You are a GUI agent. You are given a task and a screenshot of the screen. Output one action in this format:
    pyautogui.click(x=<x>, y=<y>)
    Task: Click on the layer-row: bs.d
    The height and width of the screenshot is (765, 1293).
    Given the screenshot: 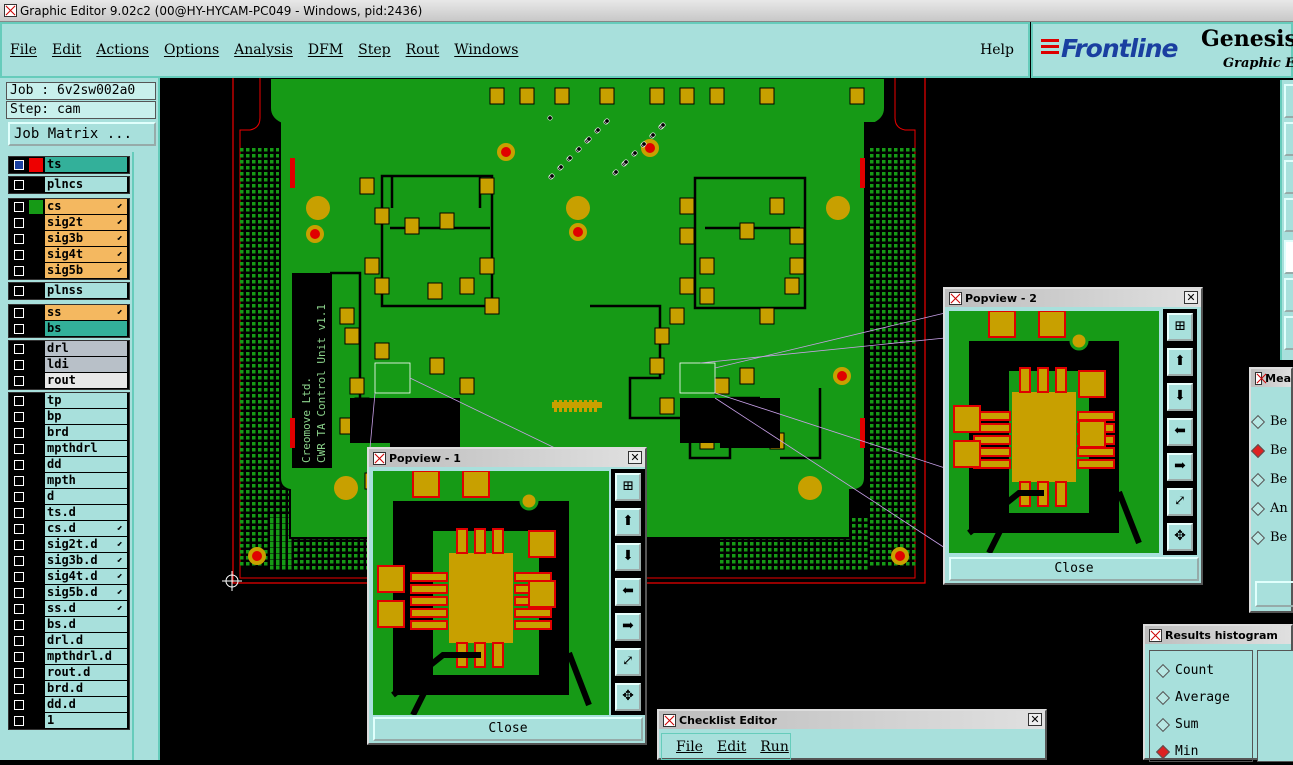 What is the action you would take?
    pyautogui.click(x=69, y=625)
    